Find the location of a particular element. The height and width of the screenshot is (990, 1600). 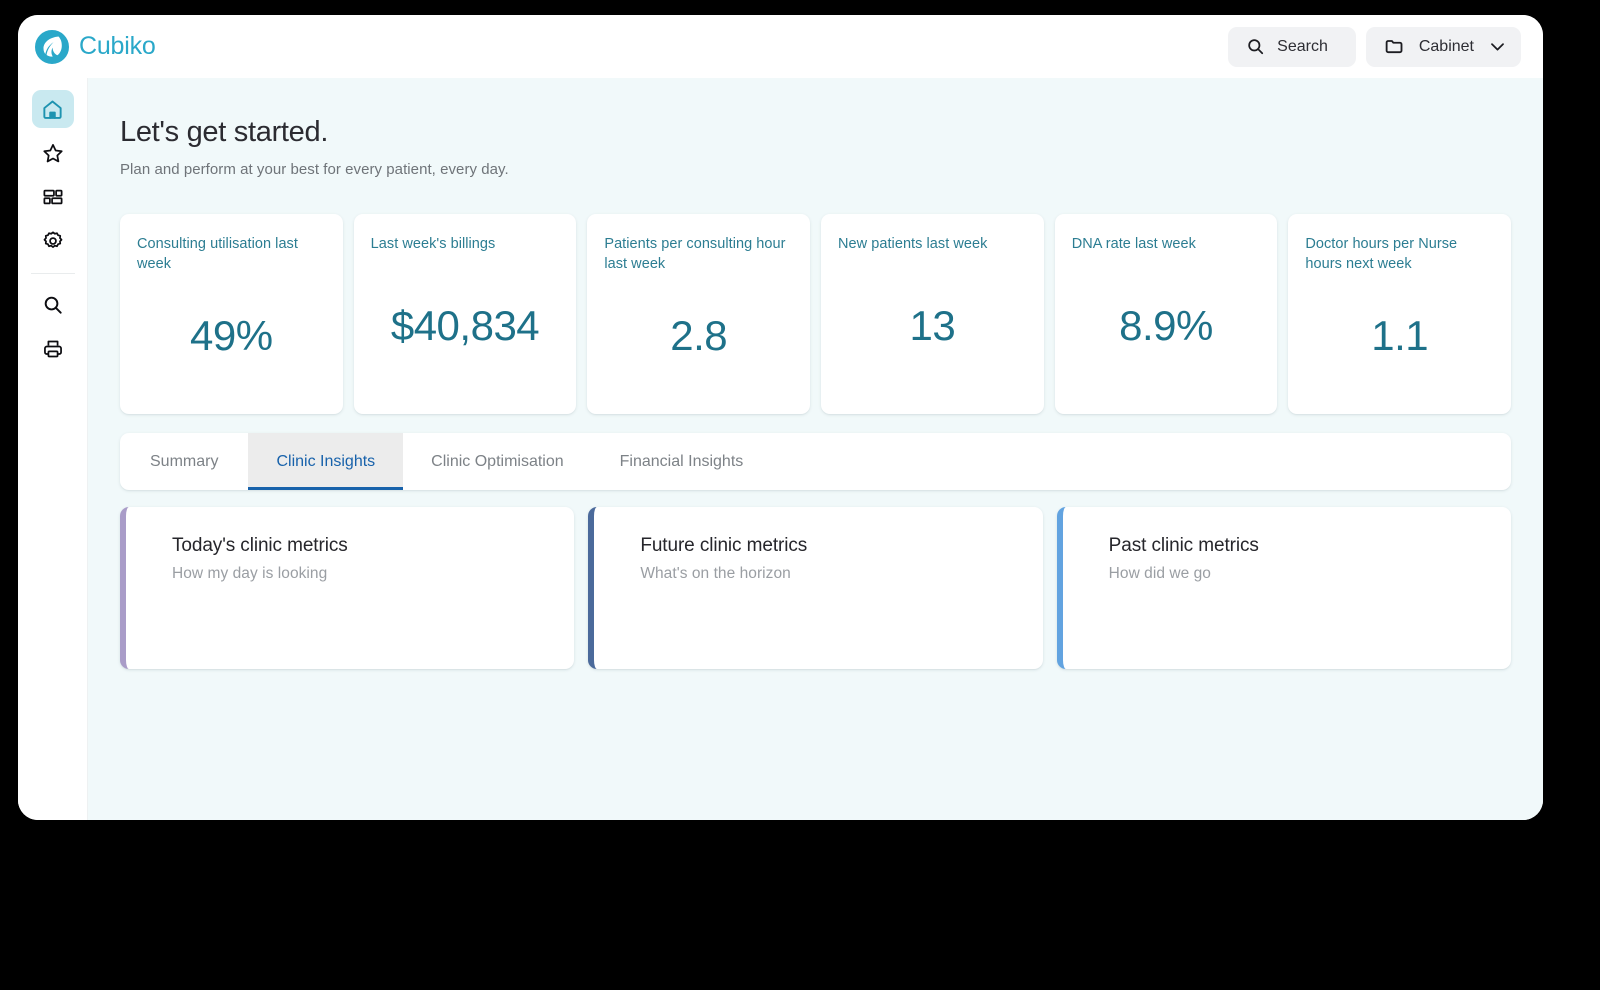

kpi-card: Consulting utilisation last week 49% is located at coordinates (231, 314).